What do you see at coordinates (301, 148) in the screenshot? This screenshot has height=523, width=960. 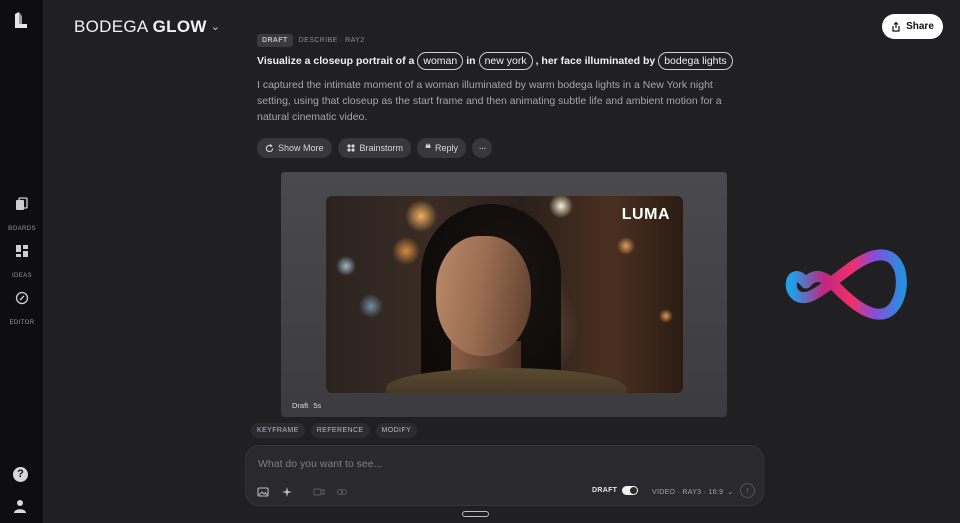 I see `show-more-label: Show More` at bounding box center [301, 148].